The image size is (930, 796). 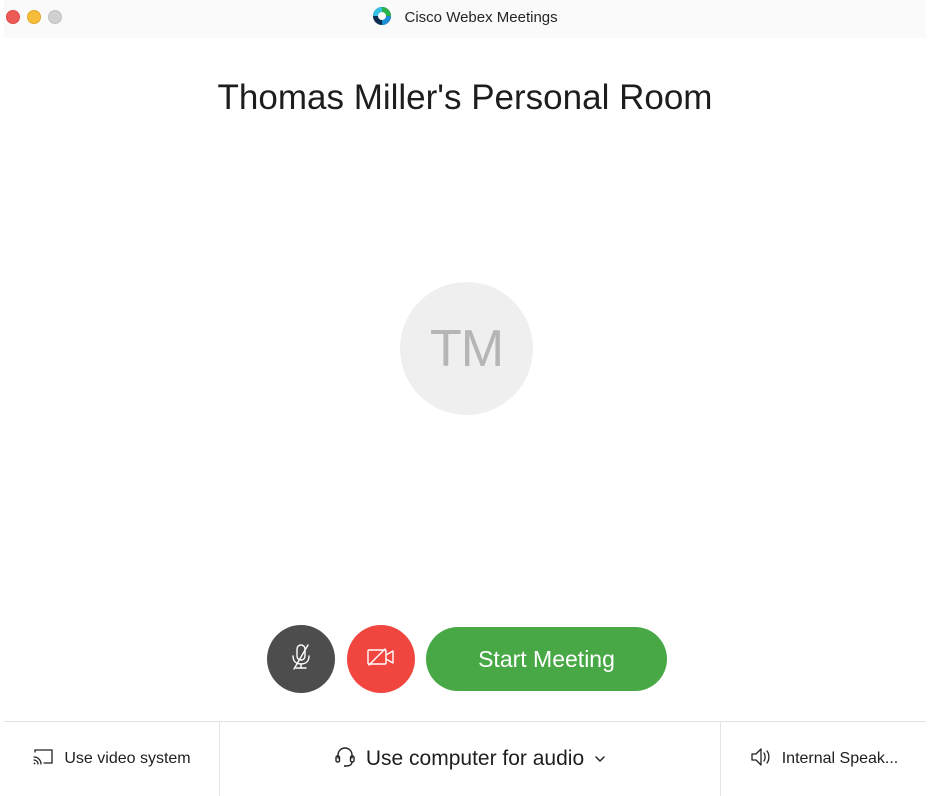 What do you see at coordinates (345, 759) in the screenshot?
I see `headset-icon` at bounding box center [345, 759].